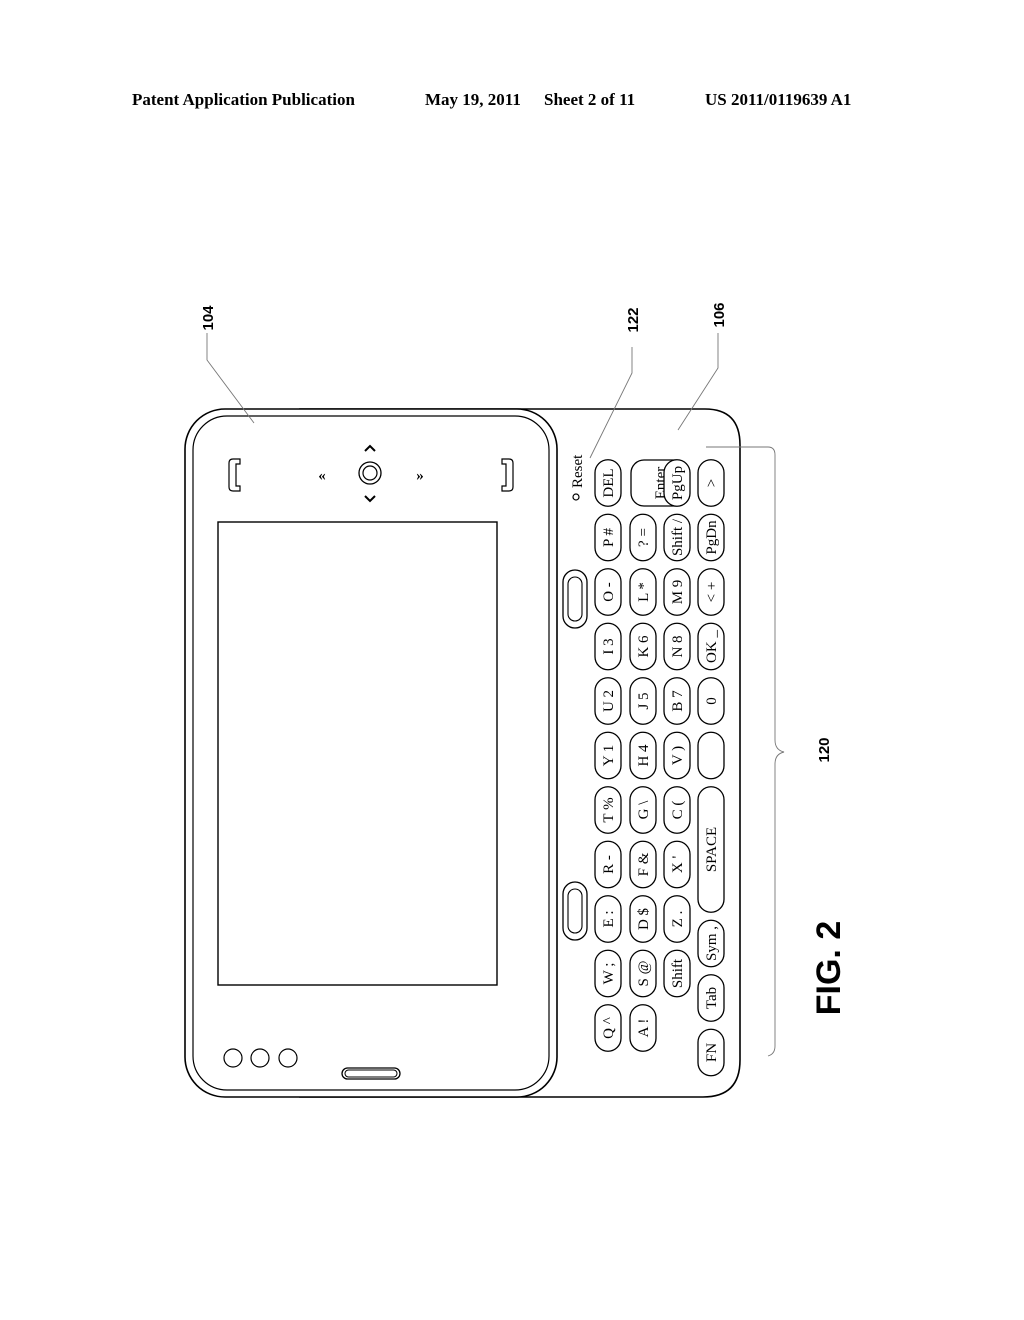 The height and width of the screenshot is (1320, 1024). I want to click on key-label: W ;, so click(609, 974).